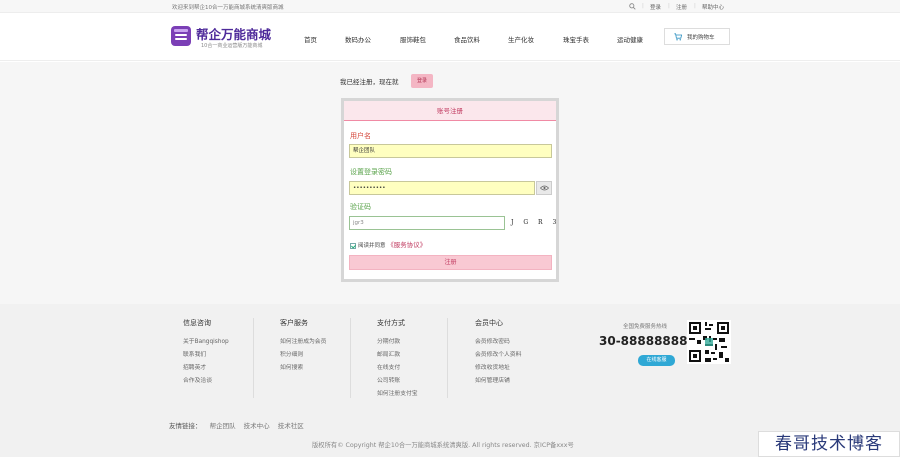 Image resolution: width=900 pixels, height=457 pixels. Describe the element at coordinates (643, 341) in the screenshot. I see `hotline-number: 30-88888888` at that location.